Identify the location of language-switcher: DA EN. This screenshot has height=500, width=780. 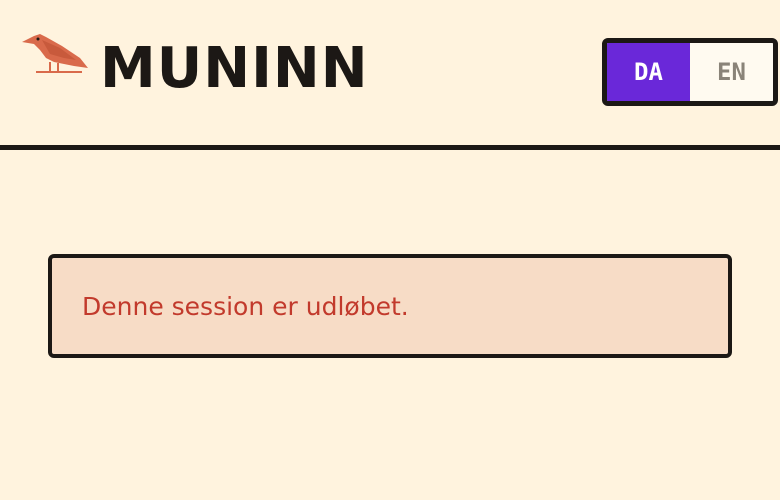
(690, 72).